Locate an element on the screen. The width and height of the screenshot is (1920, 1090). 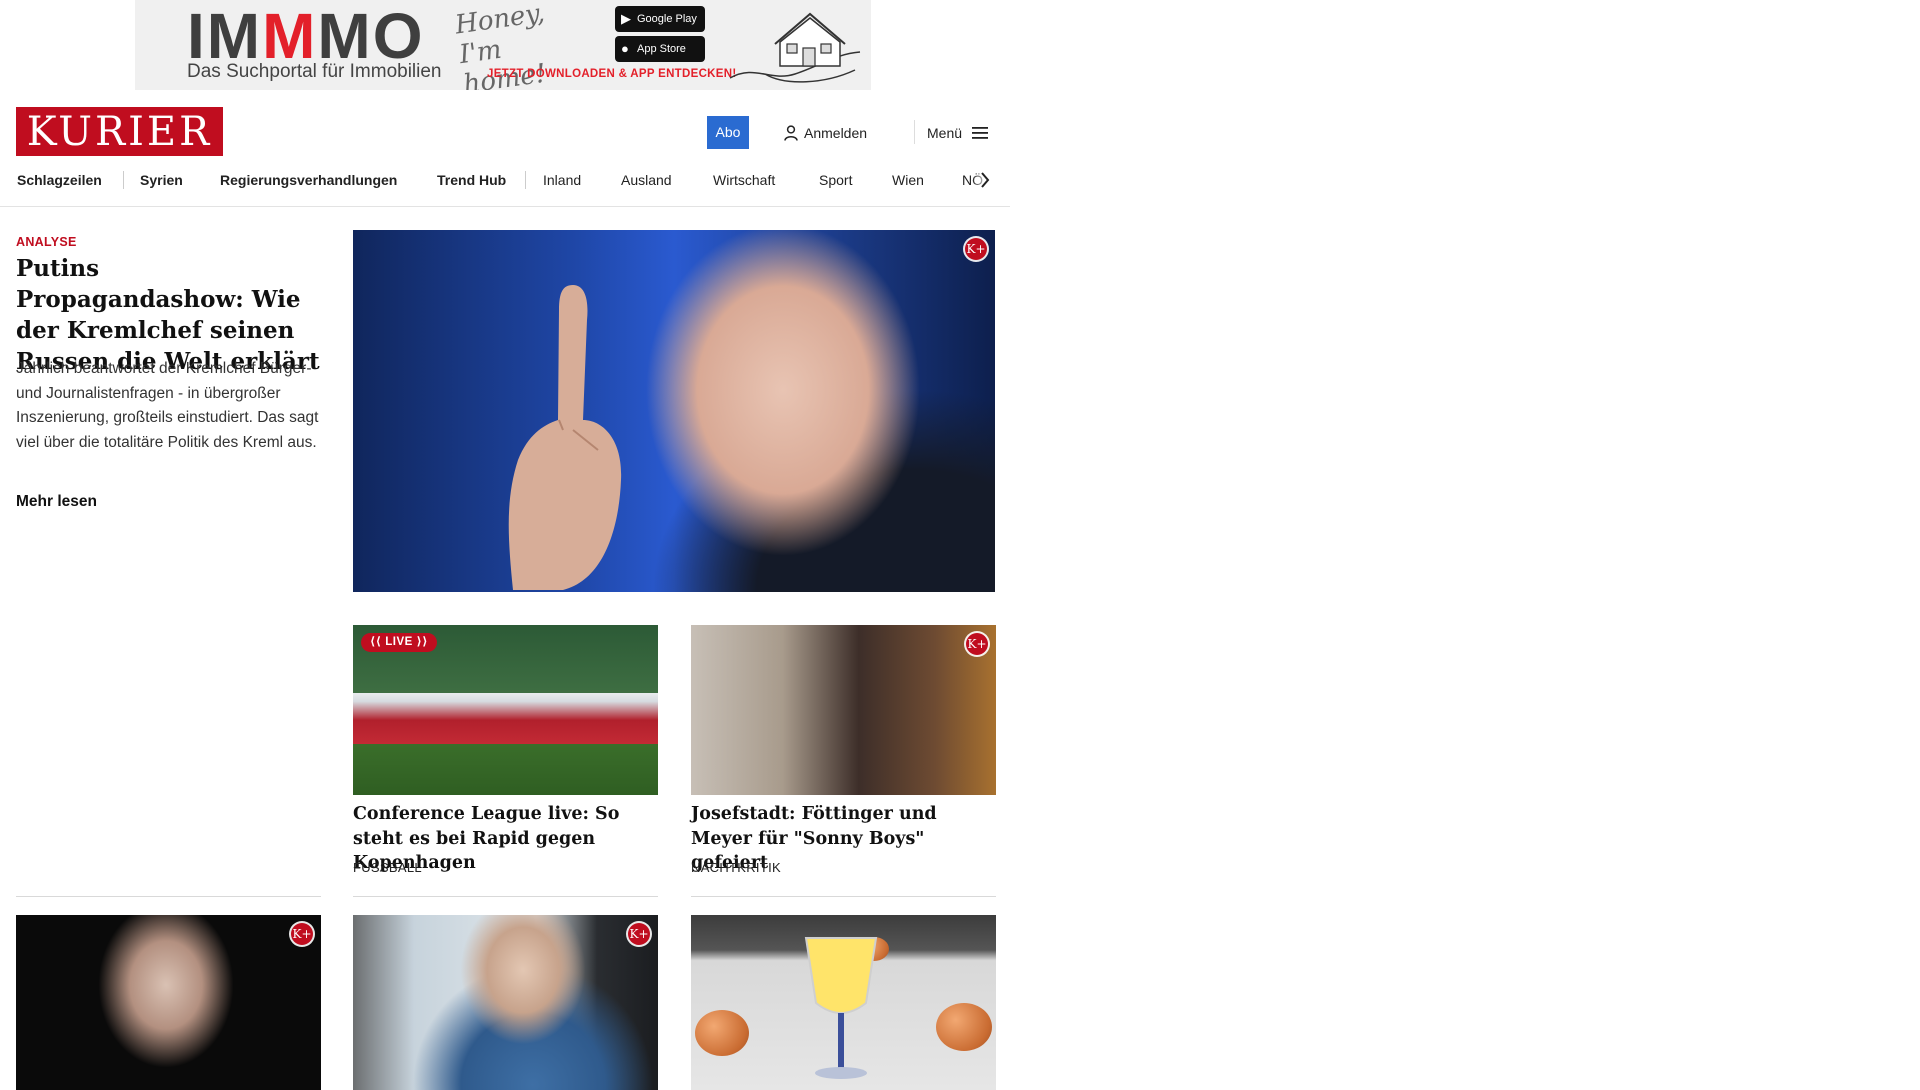
ad-logo: IMMMO is located at coordinates (306, 36).